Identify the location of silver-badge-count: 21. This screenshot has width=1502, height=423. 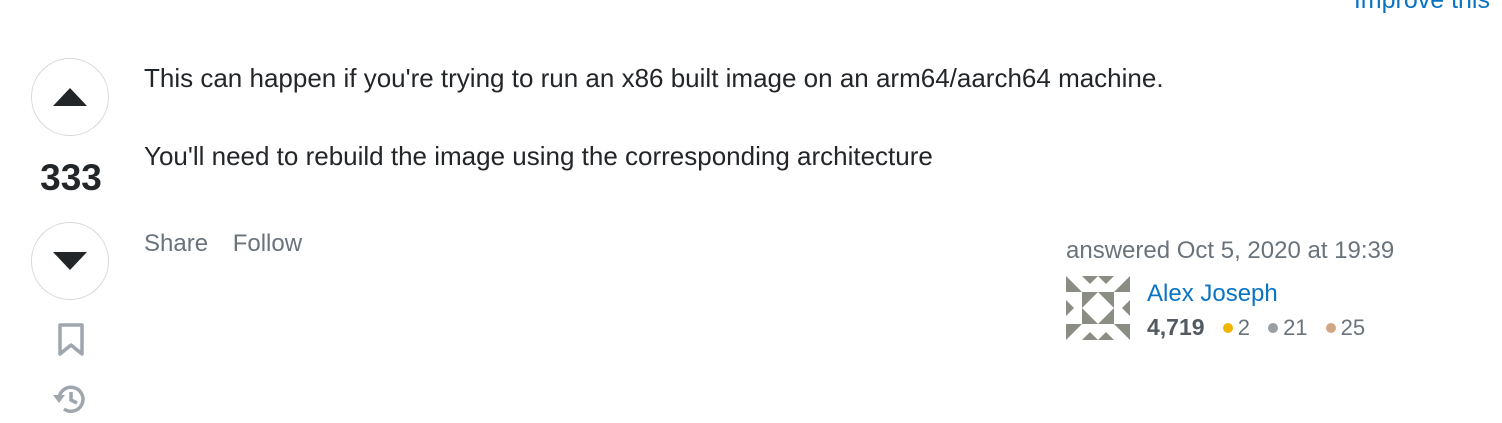
(1295, 327).